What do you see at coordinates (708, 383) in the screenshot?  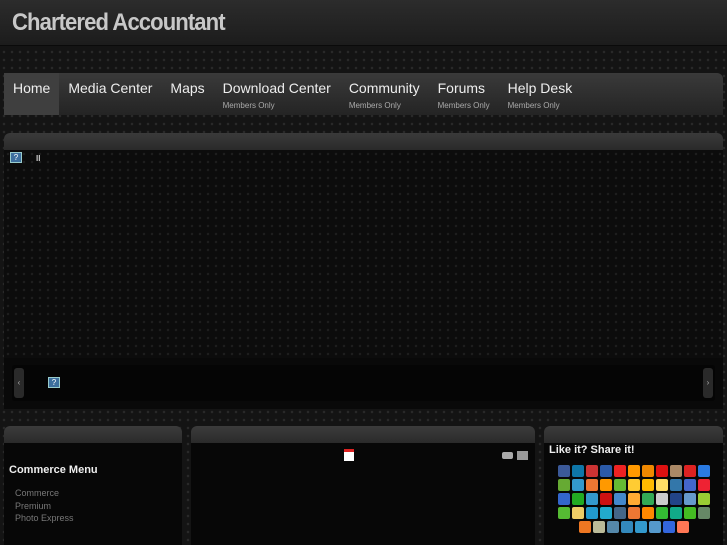 I see `next-arrow: ›` at bounding box center [708, 383].